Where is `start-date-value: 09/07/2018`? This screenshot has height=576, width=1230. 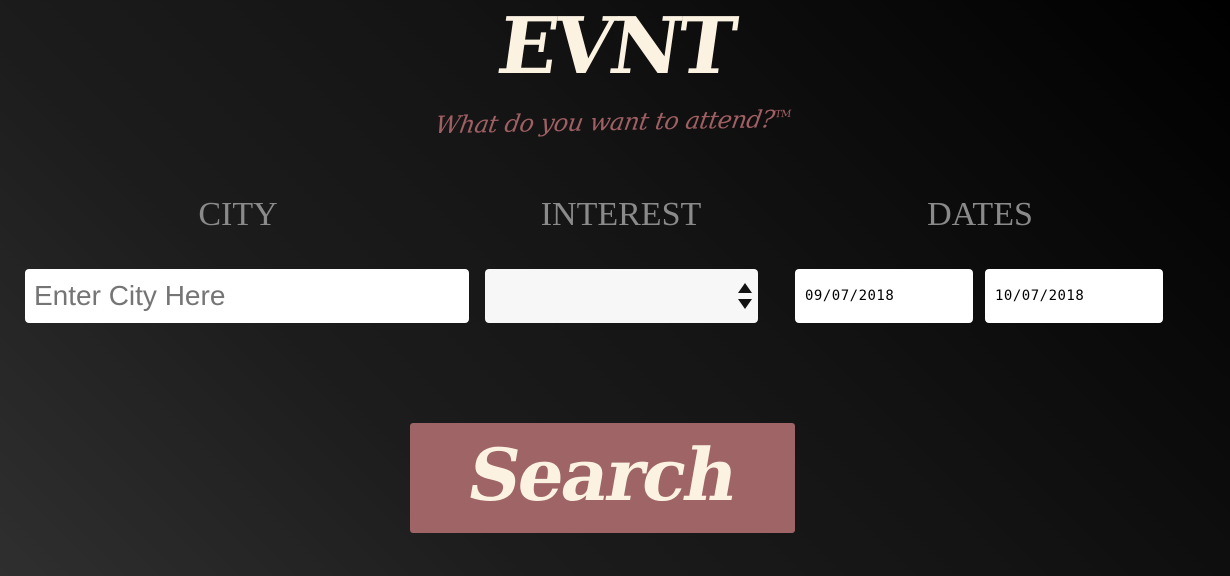 start-date-value: 09/07/2018 is located at coordinates (850, 296).